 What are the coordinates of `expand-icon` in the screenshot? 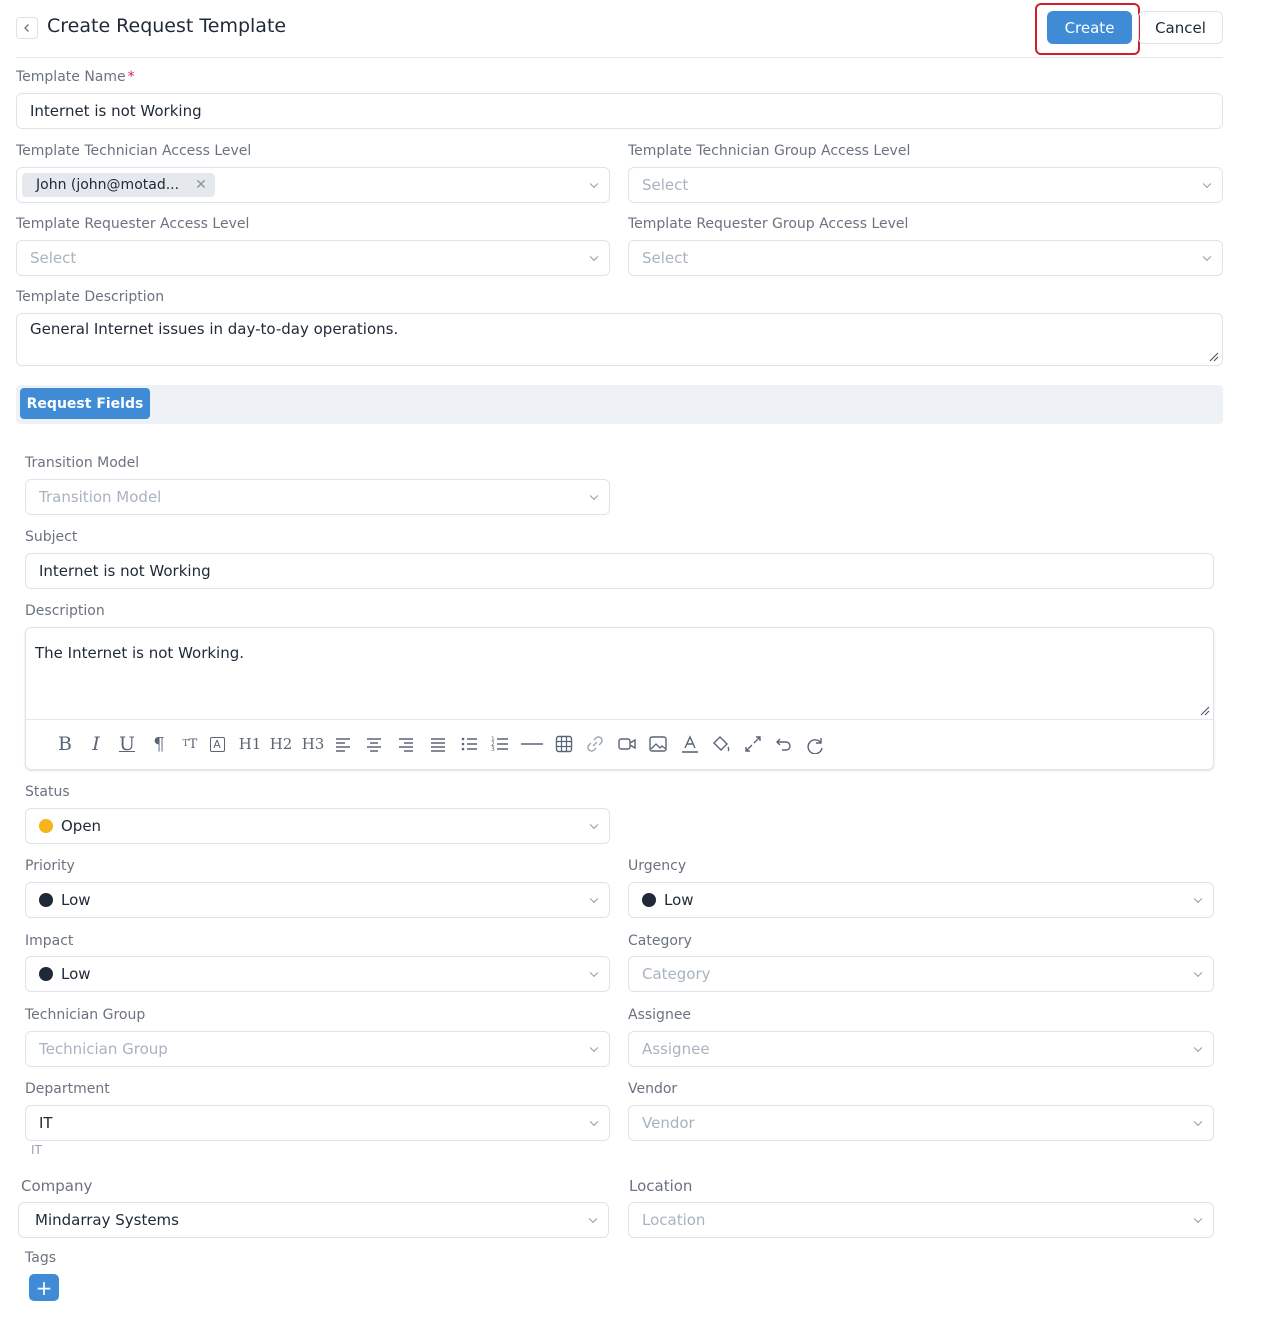 It's located at (753, 744).